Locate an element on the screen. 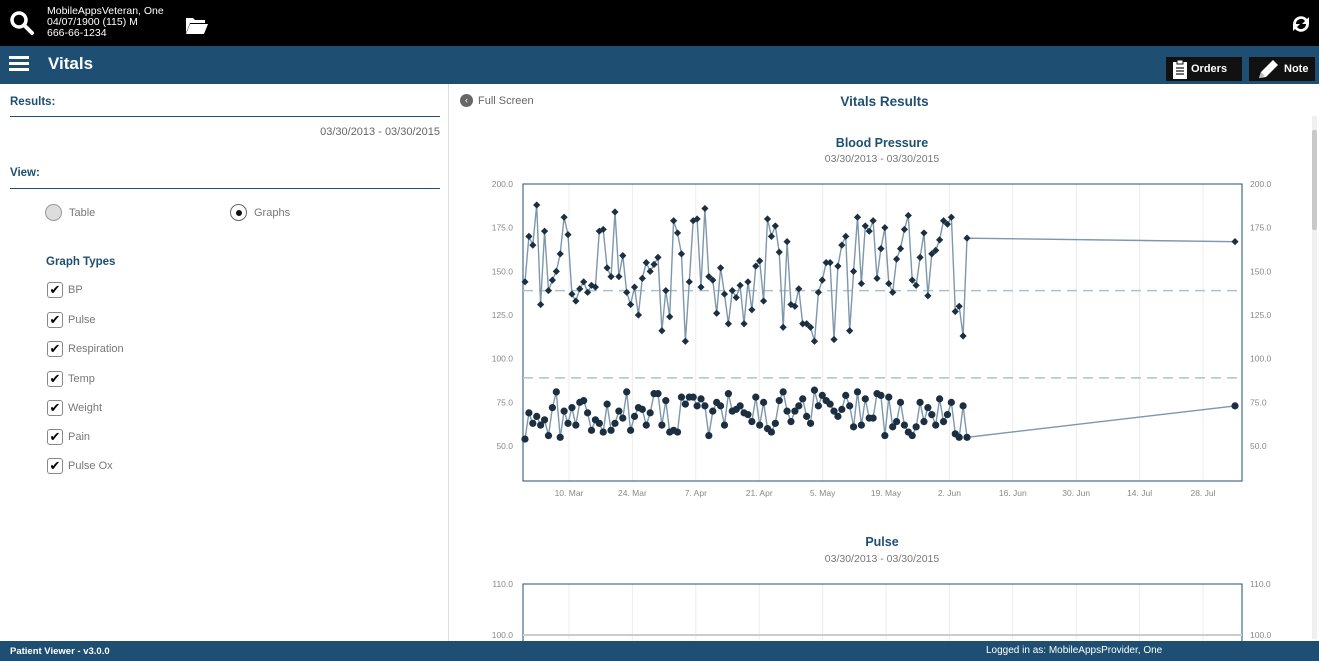 The height and width of the screenshot is (661, 1319). graph-type-bp-checkbox: ✔ BP is located at coordinates (65, 290).